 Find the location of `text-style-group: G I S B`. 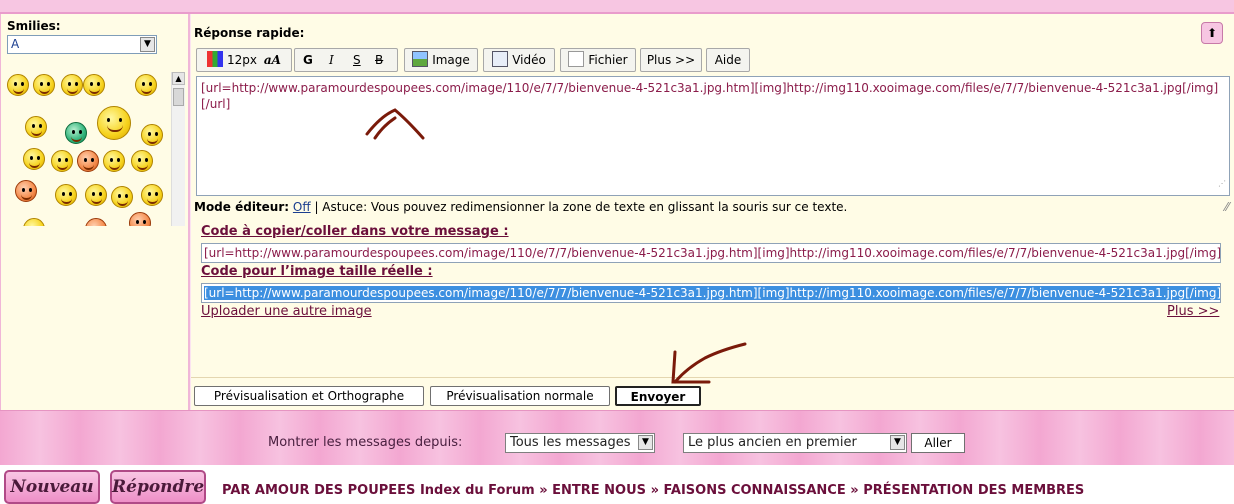

text-style-group: G I S B is located at coordinates (346, 60).